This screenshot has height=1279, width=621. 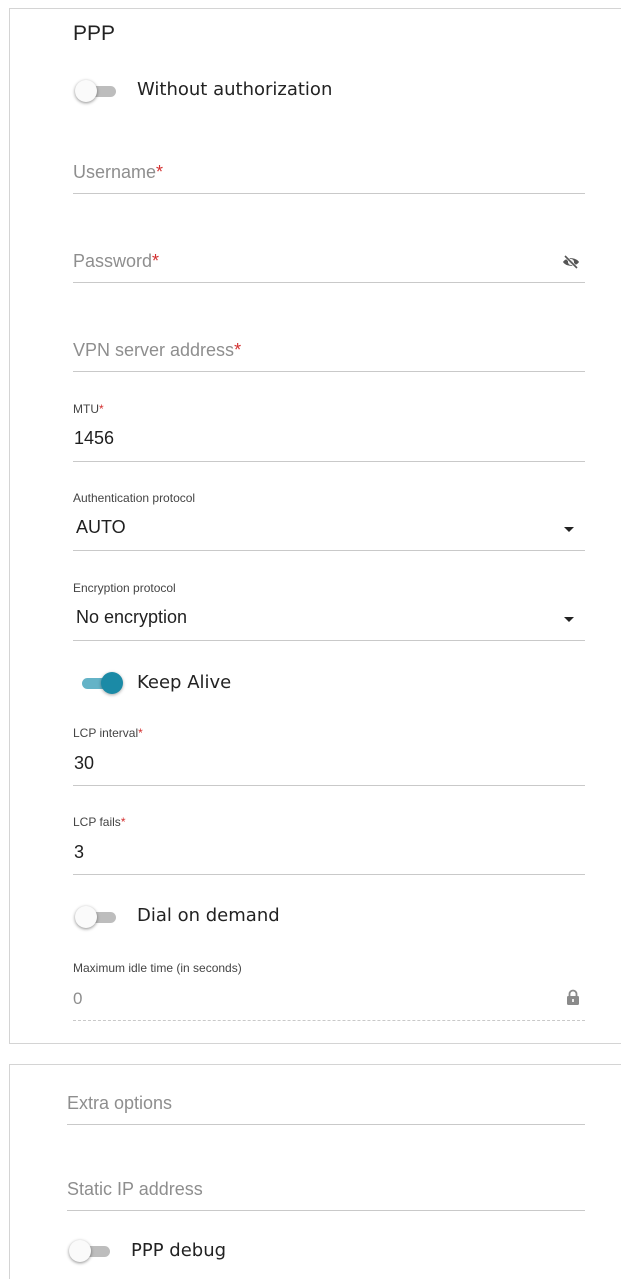 What do you see at coordinates (99, 822) in the screenshot?
I see `lcp-fails-label: LCP fails*` at bounding box center [99, 822].